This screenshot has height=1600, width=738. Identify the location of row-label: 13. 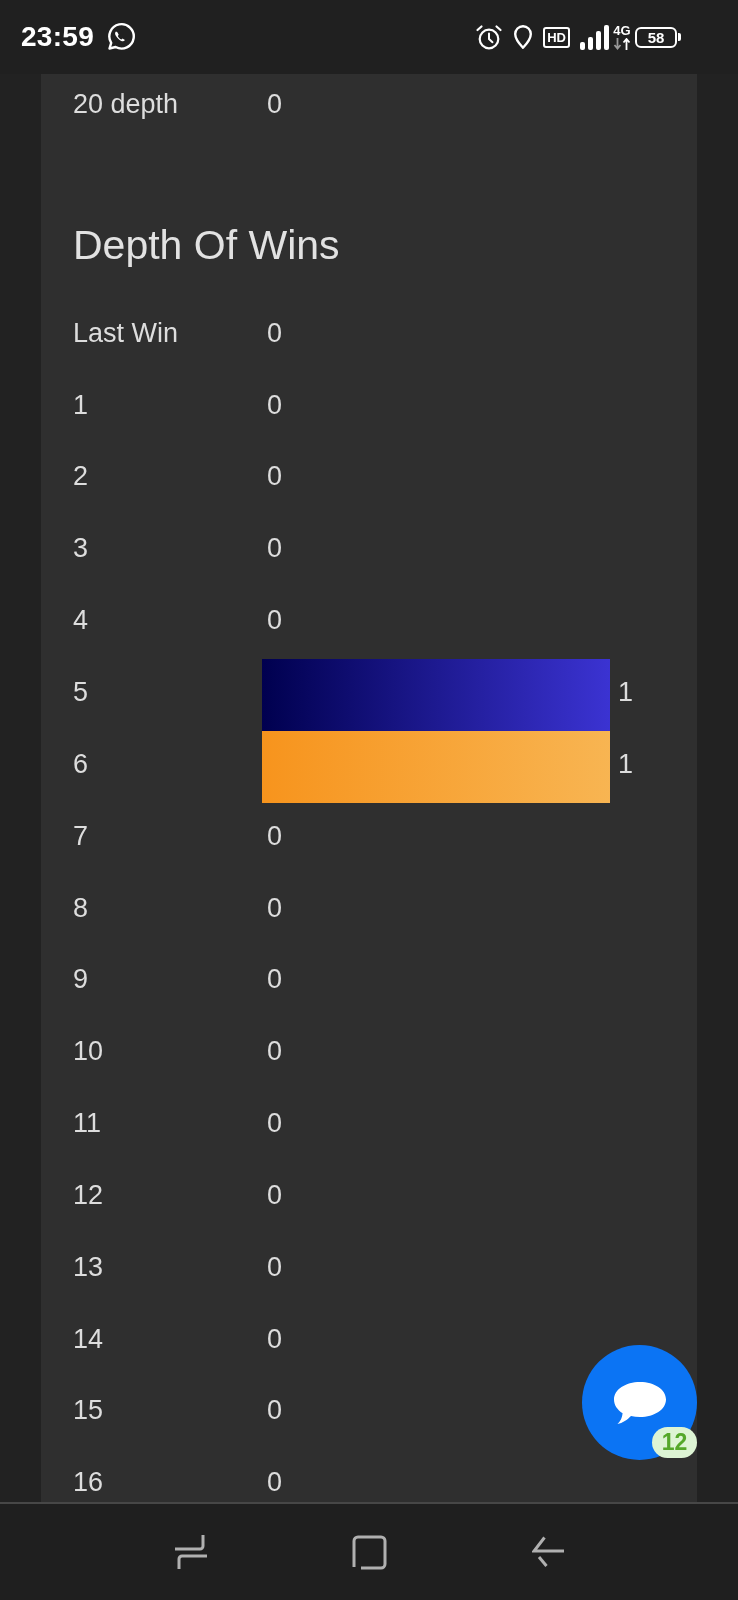
(89, 1266).